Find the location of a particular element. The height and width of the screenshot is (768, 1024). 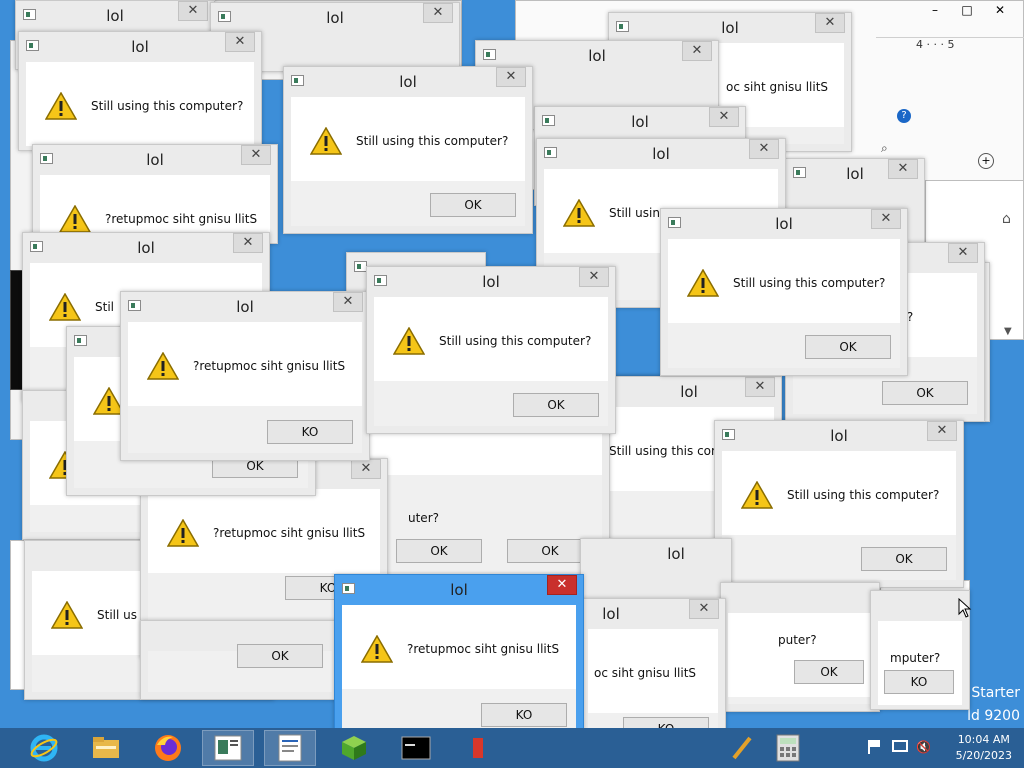

message-dialog: lol ✕ ?retupmoc siht gnisu llitS is located at coordinates (155, 201).